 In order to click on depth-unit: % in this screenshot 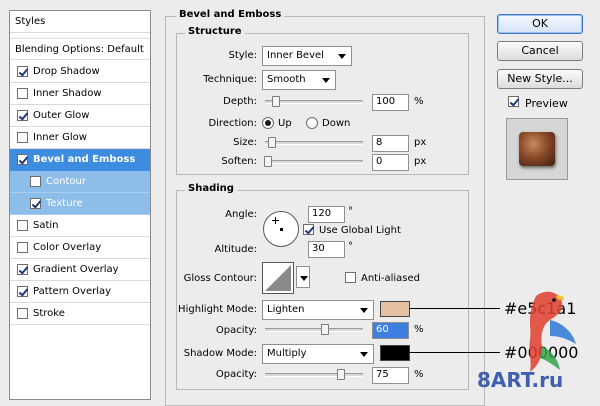, I will do `click(419, 101)`.